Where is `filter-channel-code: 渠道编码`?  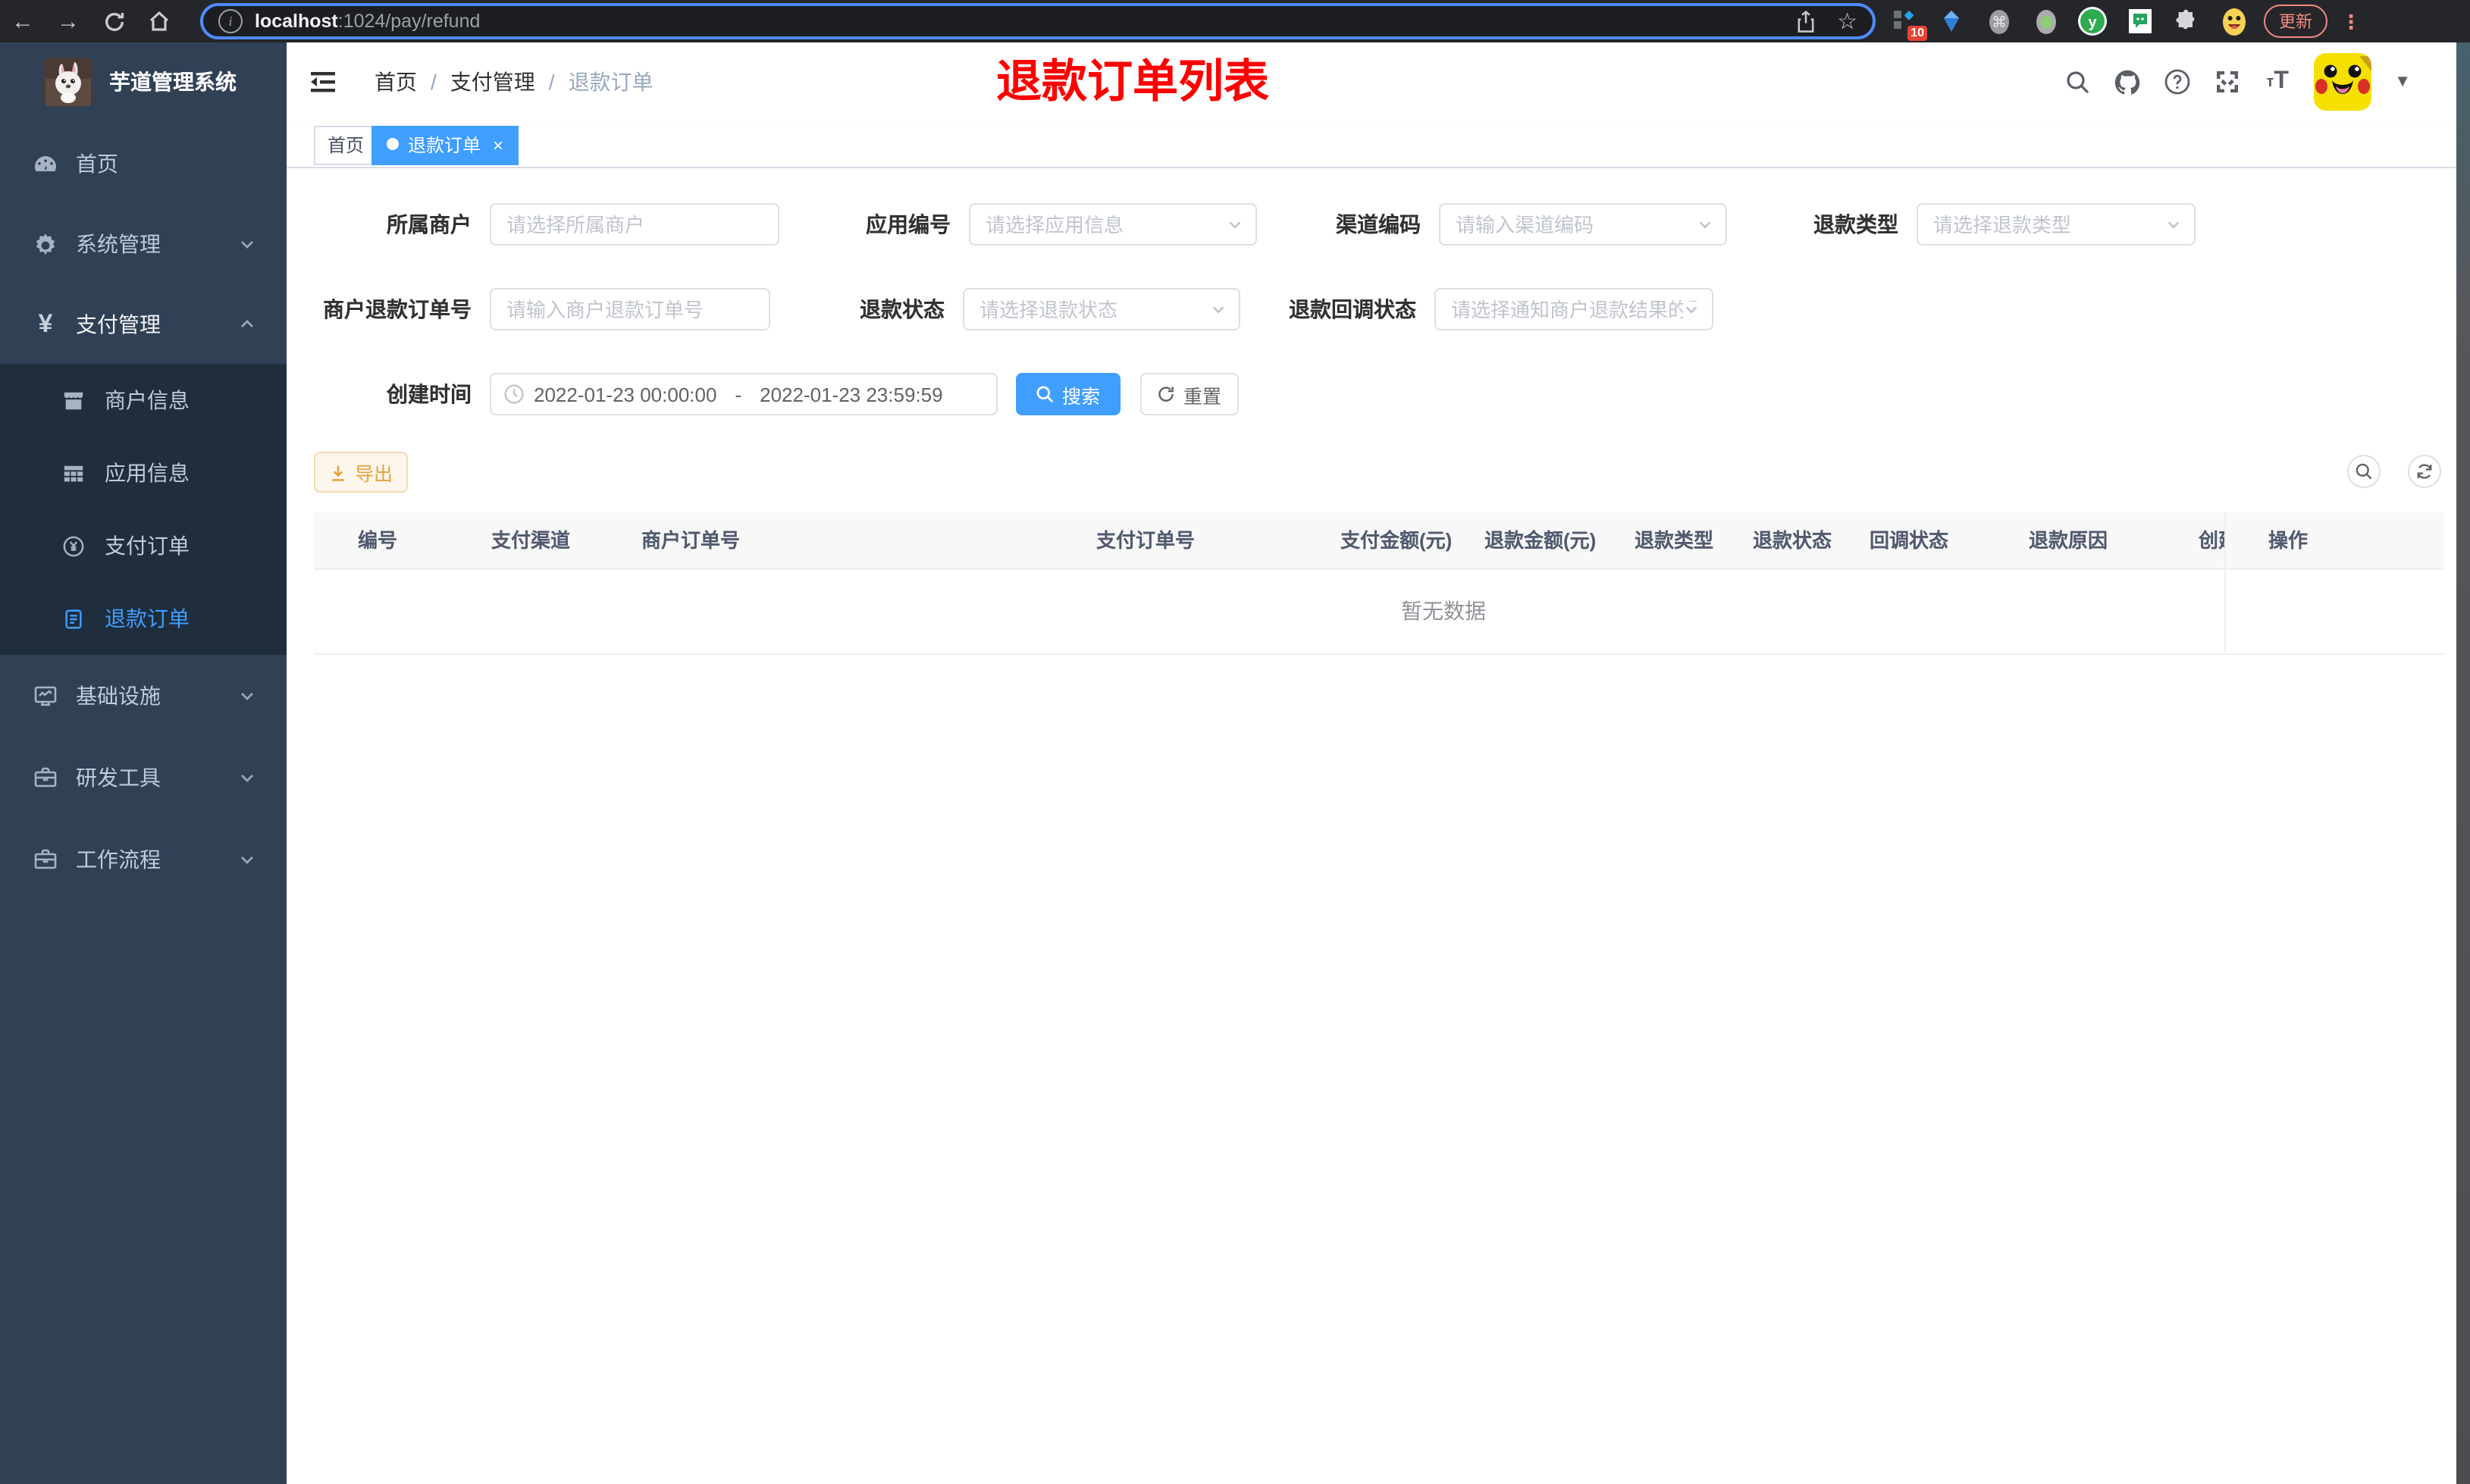
filter-channel-code: 渠道编码 is located at coordinates (1531, 225).